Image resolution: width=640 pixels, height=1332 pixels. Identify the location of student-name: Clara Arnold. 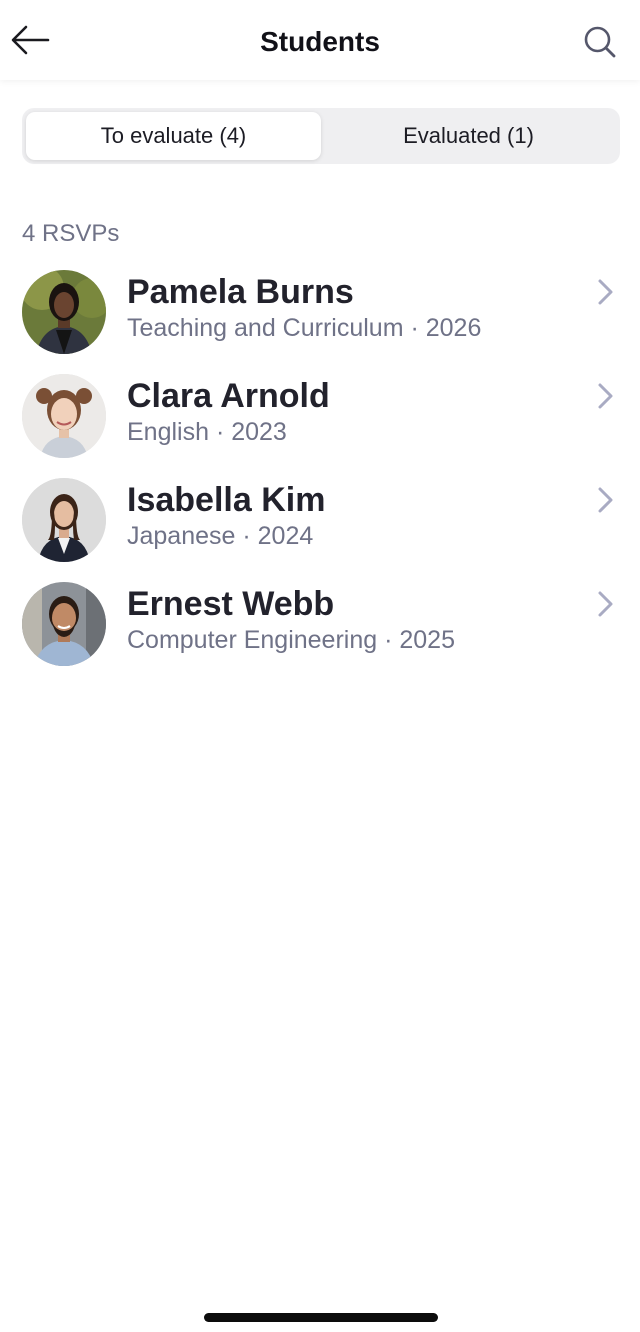
(228, 396).